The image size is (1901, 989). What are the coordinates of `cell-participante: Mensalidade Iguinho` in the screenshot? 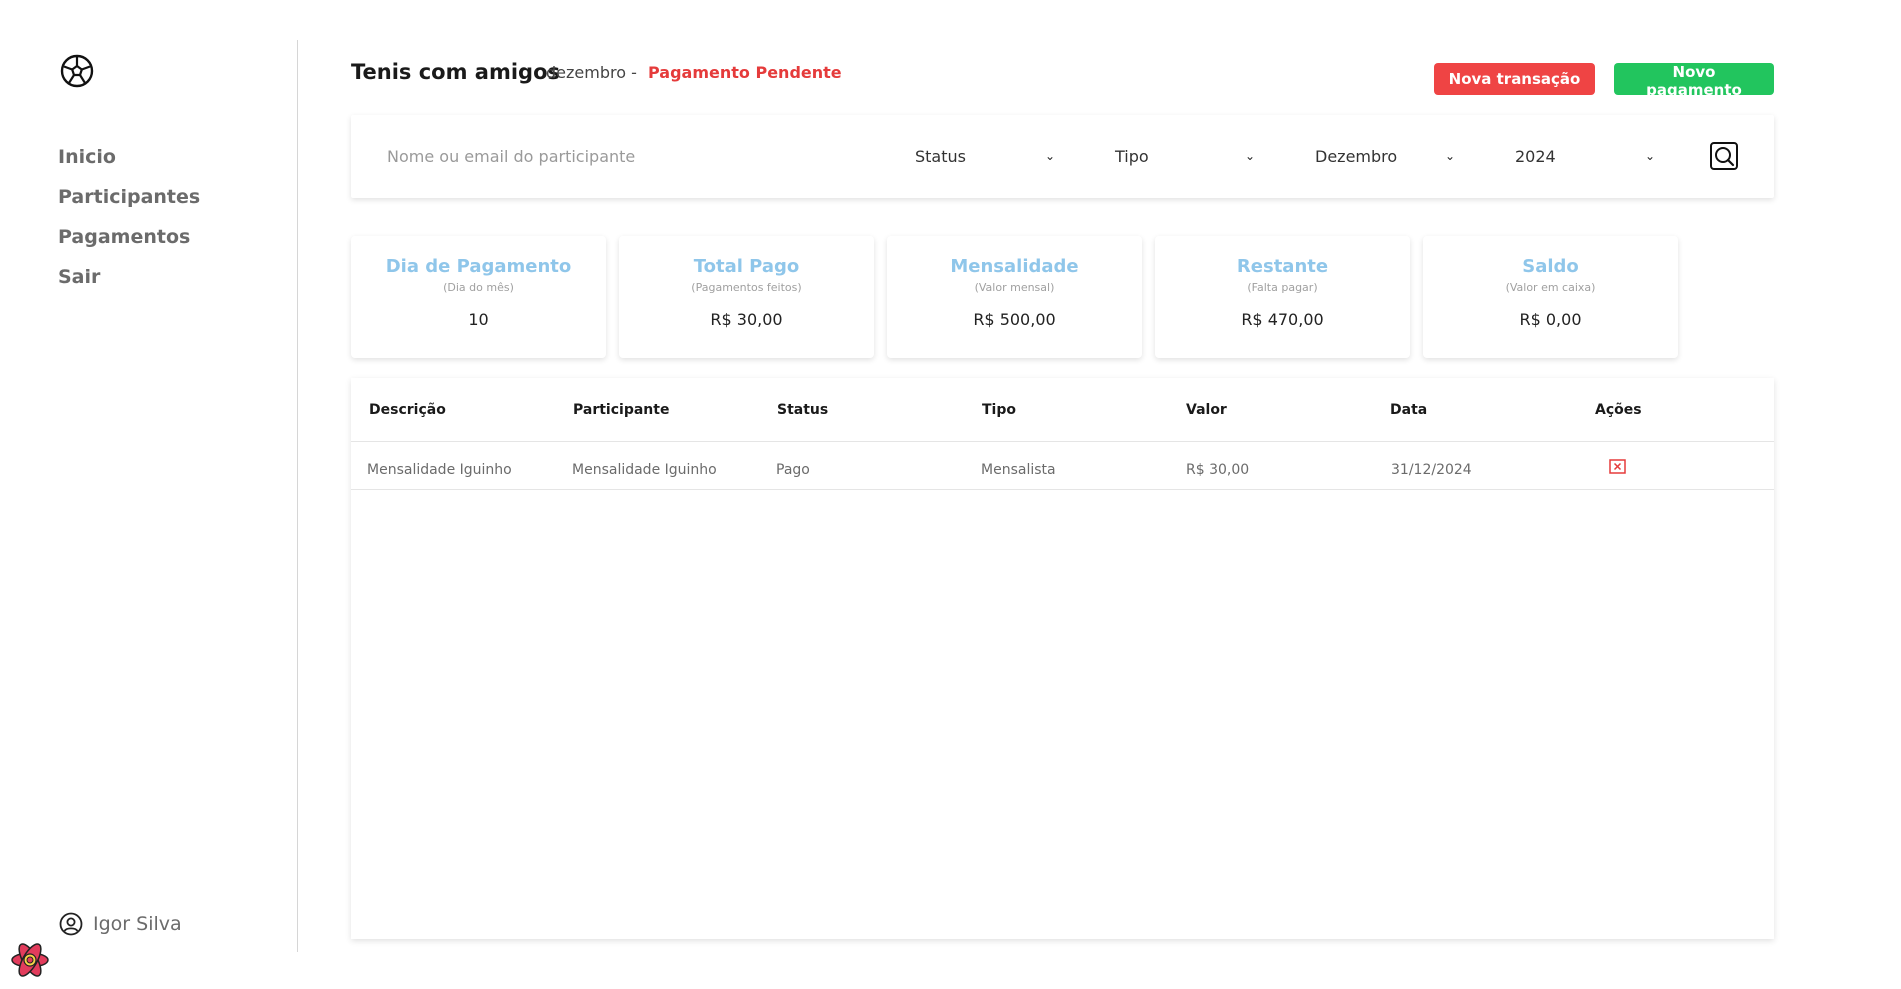 It's located at (644, 470).